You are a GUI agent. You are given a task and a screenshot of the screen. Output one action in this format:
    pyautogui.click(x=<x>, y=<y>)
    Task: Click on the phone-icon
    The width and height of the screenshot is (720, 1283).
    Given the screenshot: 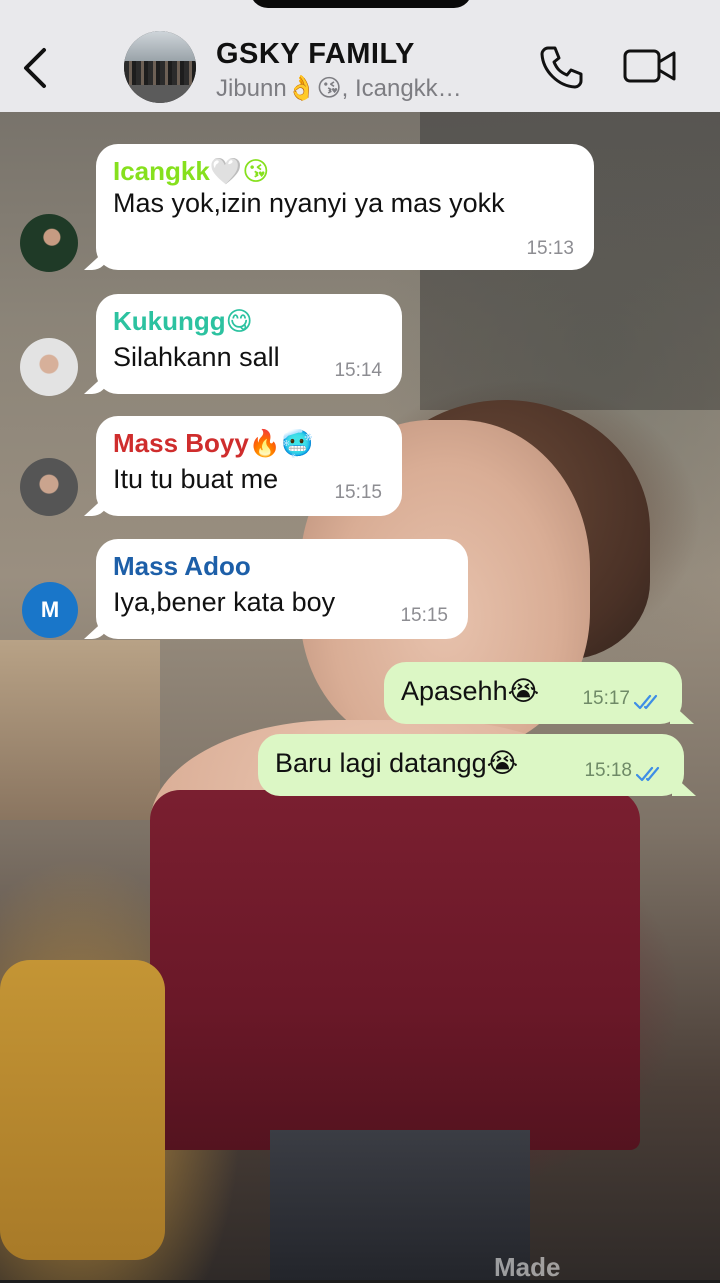 What is the action you would take?
    pyautogui.click(x=561, y=67)
    